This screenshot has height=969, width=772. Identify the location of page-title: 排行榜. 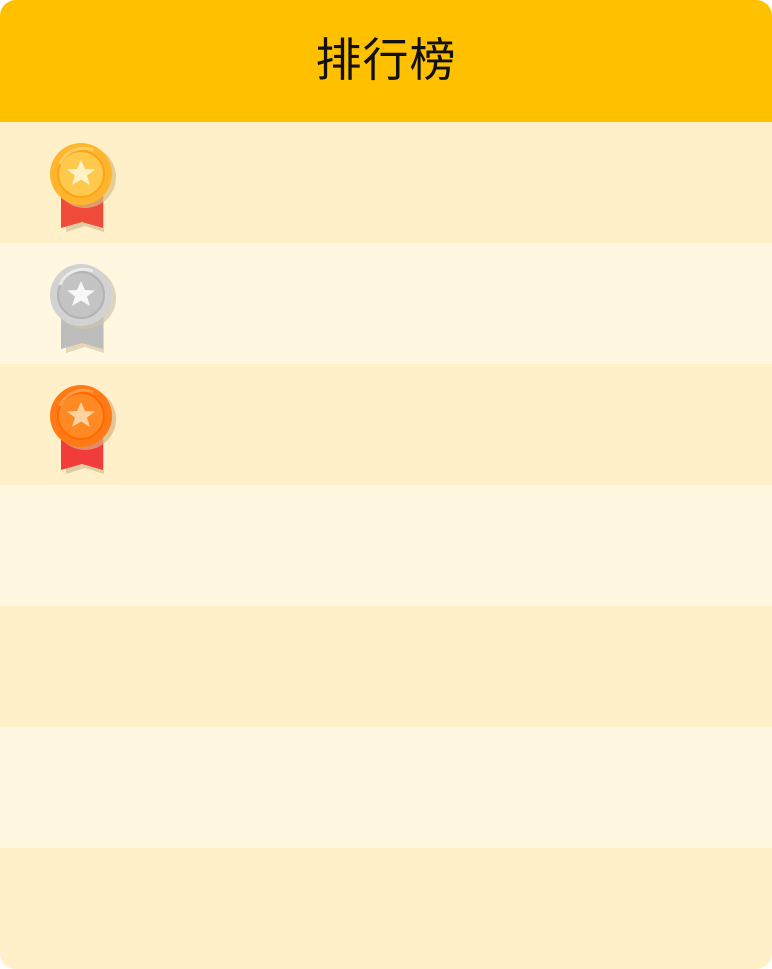
(386, 60).